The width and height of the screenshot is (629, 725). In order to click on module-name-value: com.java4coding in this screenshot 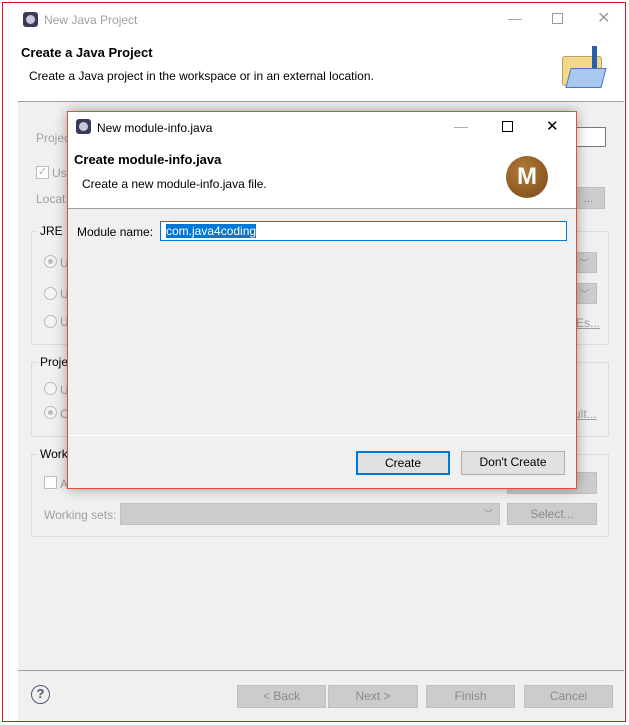, I will do `click(211, 231)`.